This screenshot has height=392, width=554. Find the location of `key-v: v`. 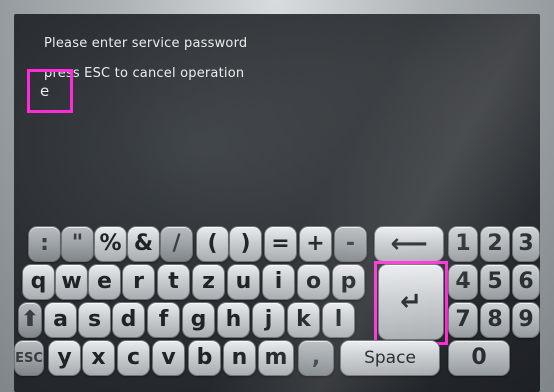

key-v: v is located at coordinates (168, 358).